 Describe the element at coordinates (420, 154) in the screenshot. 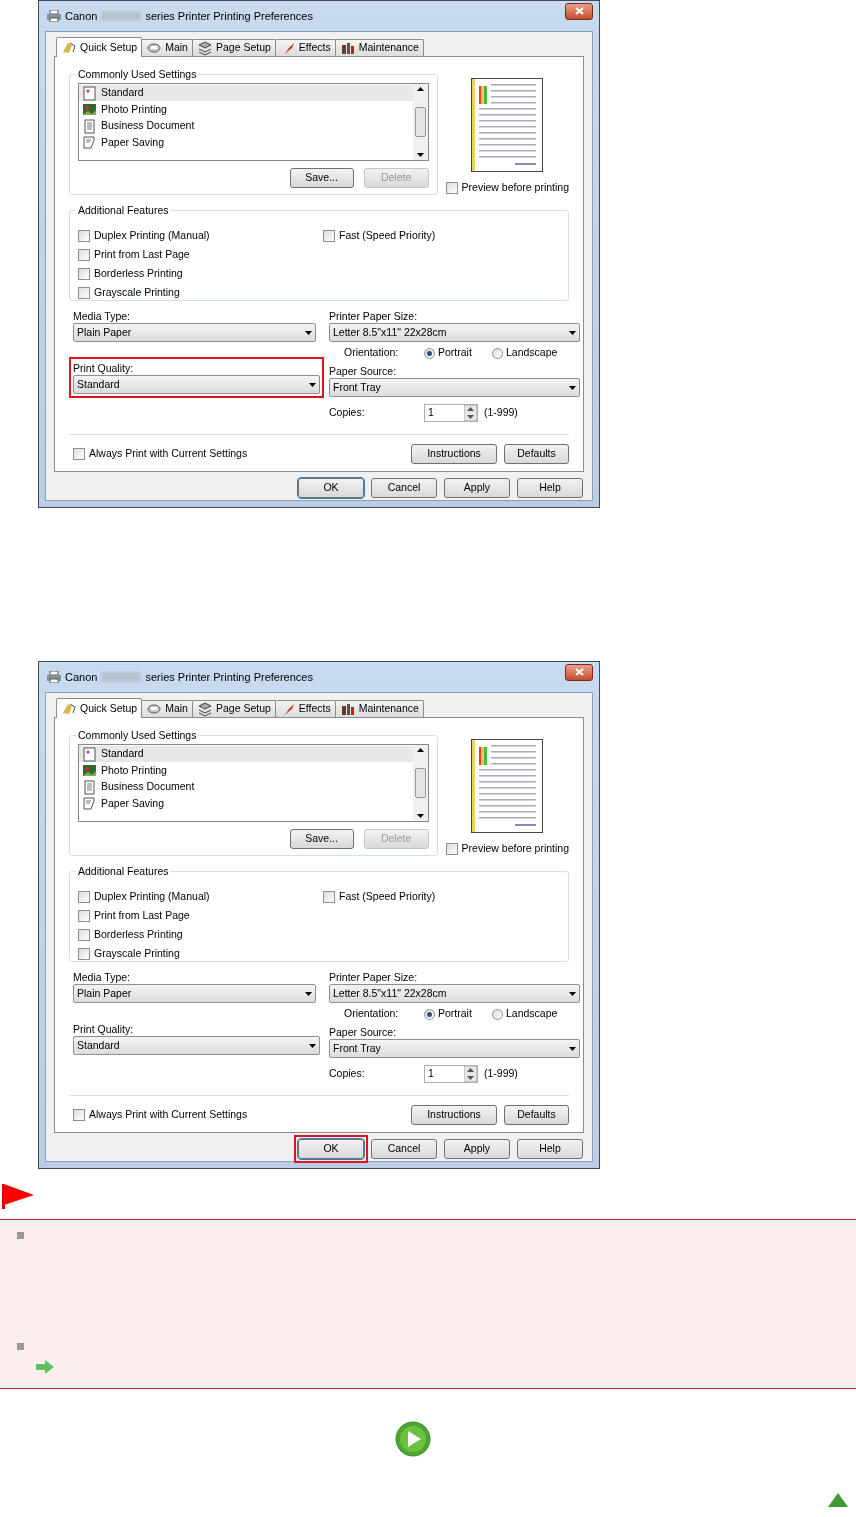

I see `scroll-down-icon` at that location.